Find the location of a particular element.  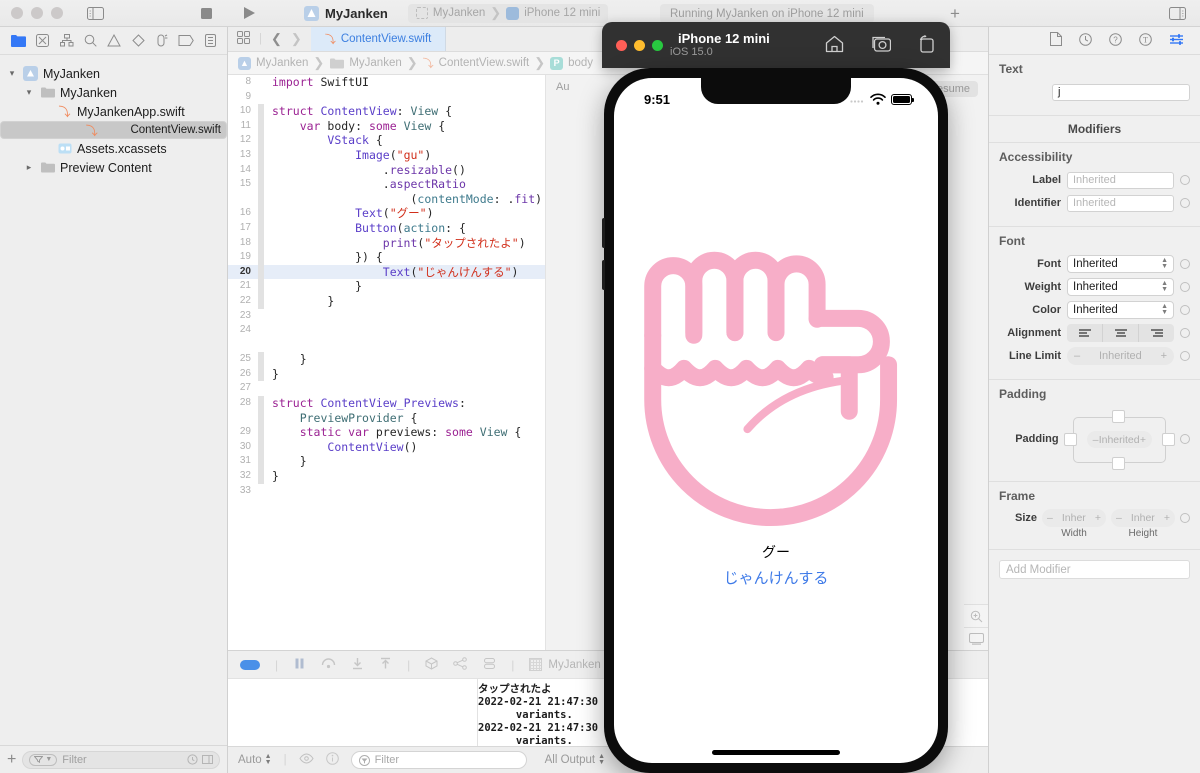

toggle-debug-area-button is located at coordinates (250, 664).